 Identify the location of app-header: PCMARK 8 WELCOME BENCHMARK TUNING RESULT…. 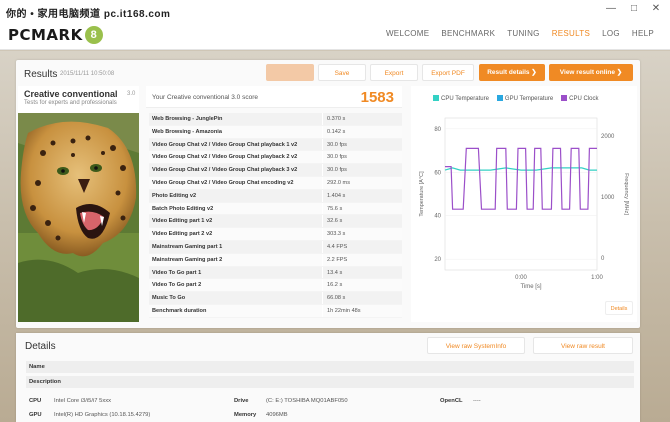
(335, 35).